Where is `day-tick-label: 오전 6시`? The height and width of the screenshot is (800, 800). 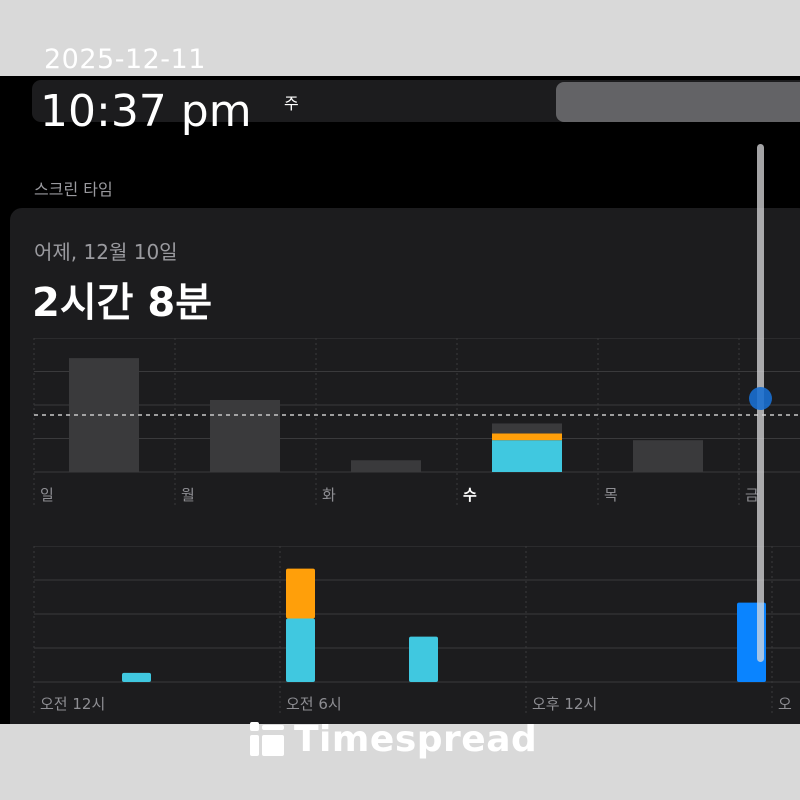 day-tick-label: 오전 6시 is located at coordinates (314, 704).